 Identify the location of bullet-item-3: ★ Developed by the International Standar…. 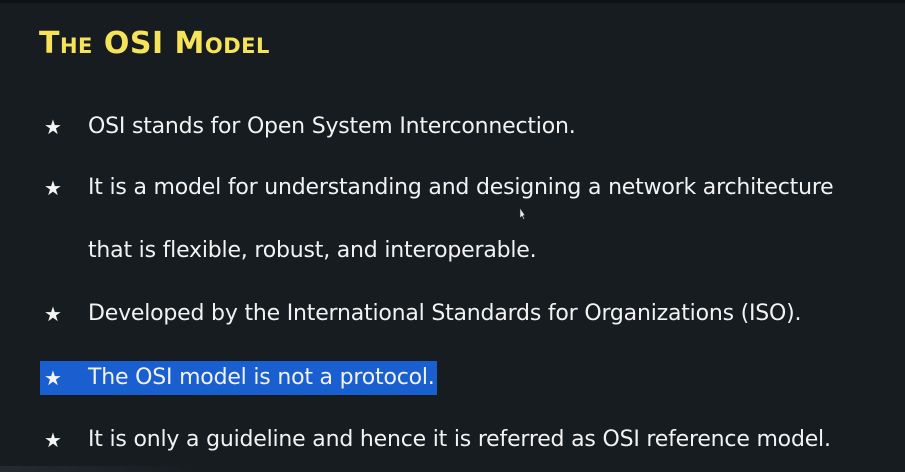
(423, 314).